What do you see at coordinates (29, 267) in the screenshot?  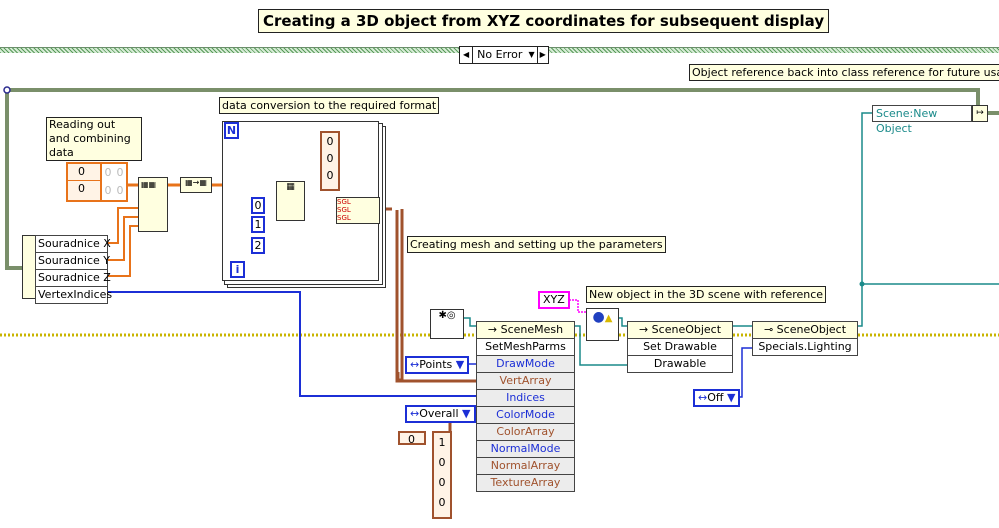 I see `unbundle-handle` at bounding box center [29, 267].